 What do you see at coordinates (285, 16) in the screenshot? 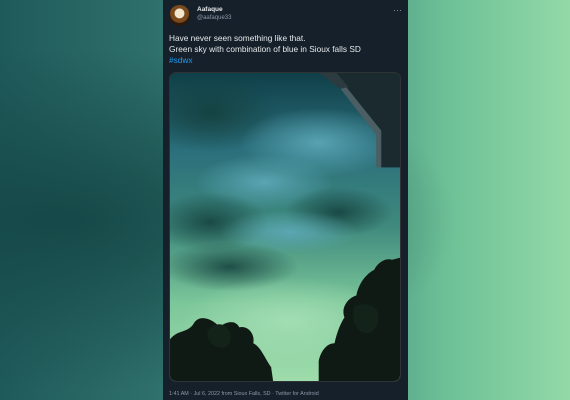
I see `tweet-header: Aafaque @aafaque33 ···` at bounding box center [285, 16].